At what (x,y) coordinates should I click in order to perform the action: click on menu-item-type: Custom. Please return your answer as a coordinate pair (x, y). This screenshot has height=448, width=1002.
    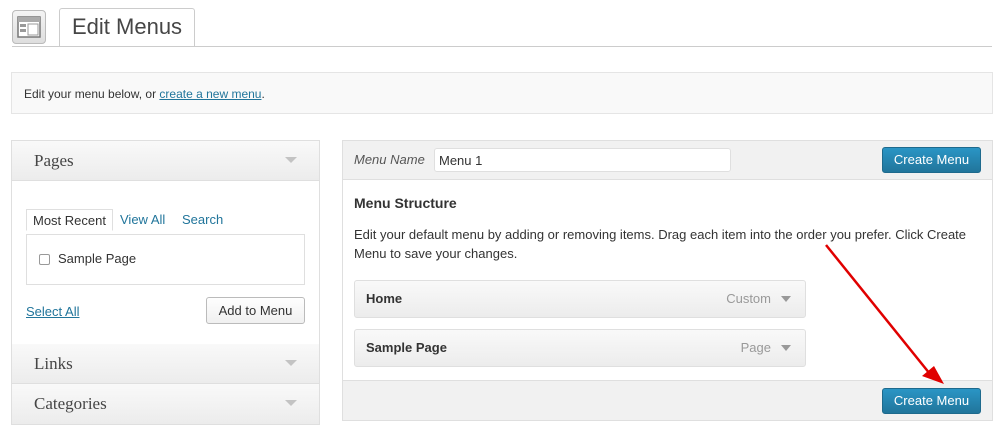
    Looking at the image, I should click on (748, 298).